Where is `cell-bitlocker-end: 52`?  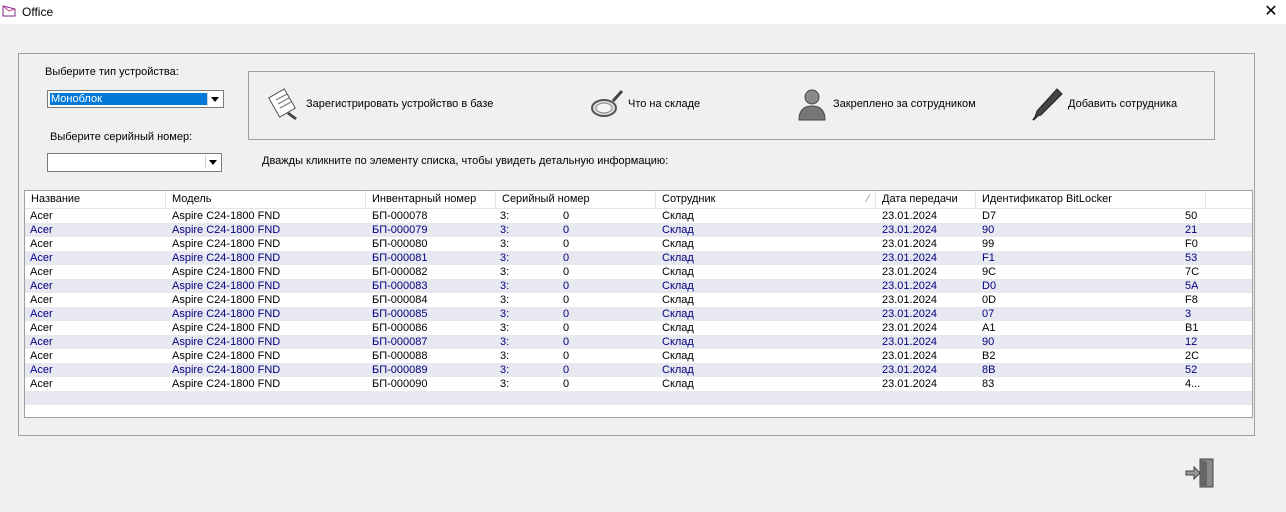 cell-bitlocker-end: 52 is located at coordinates (1191, 370).